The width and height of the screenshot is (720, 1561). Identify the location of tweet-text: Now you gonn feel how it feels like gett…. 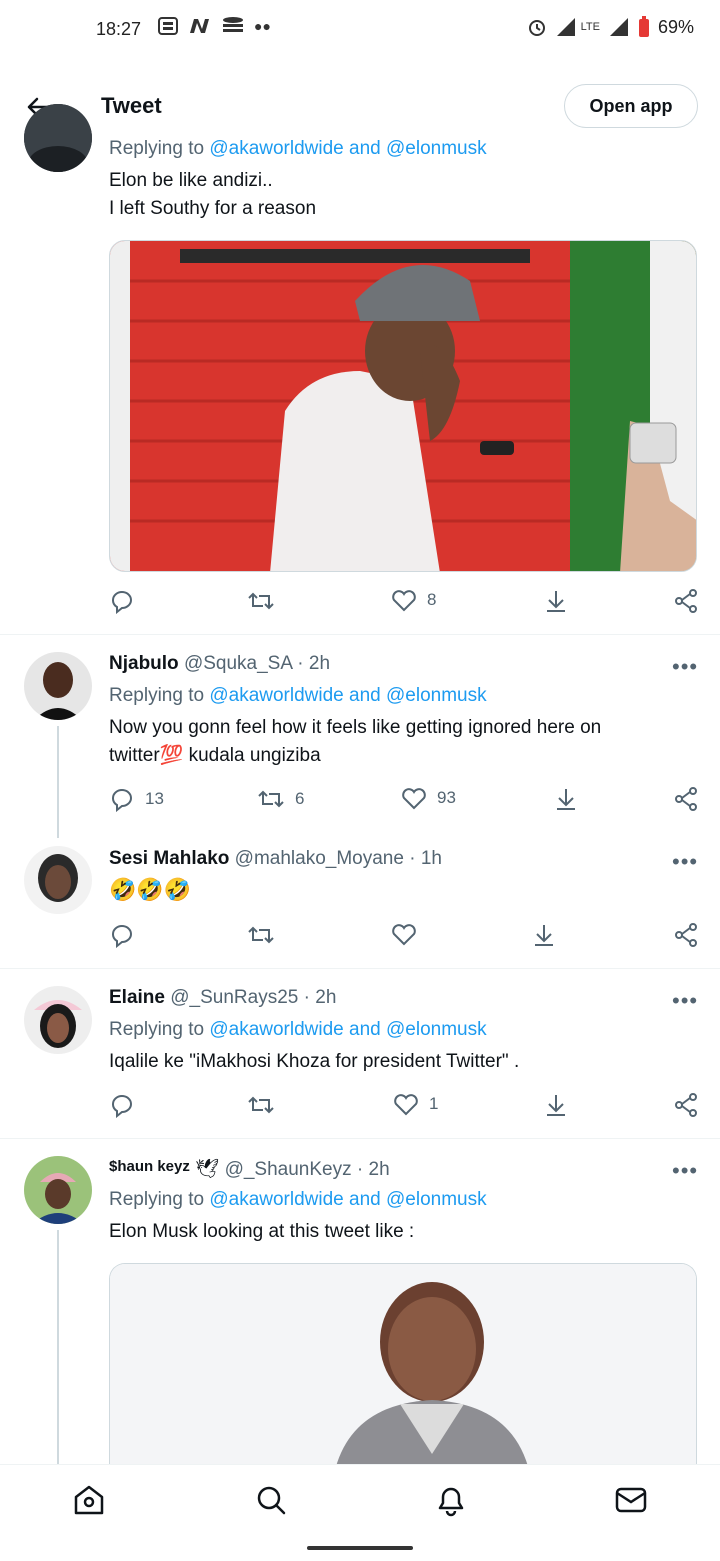
(355, 741).